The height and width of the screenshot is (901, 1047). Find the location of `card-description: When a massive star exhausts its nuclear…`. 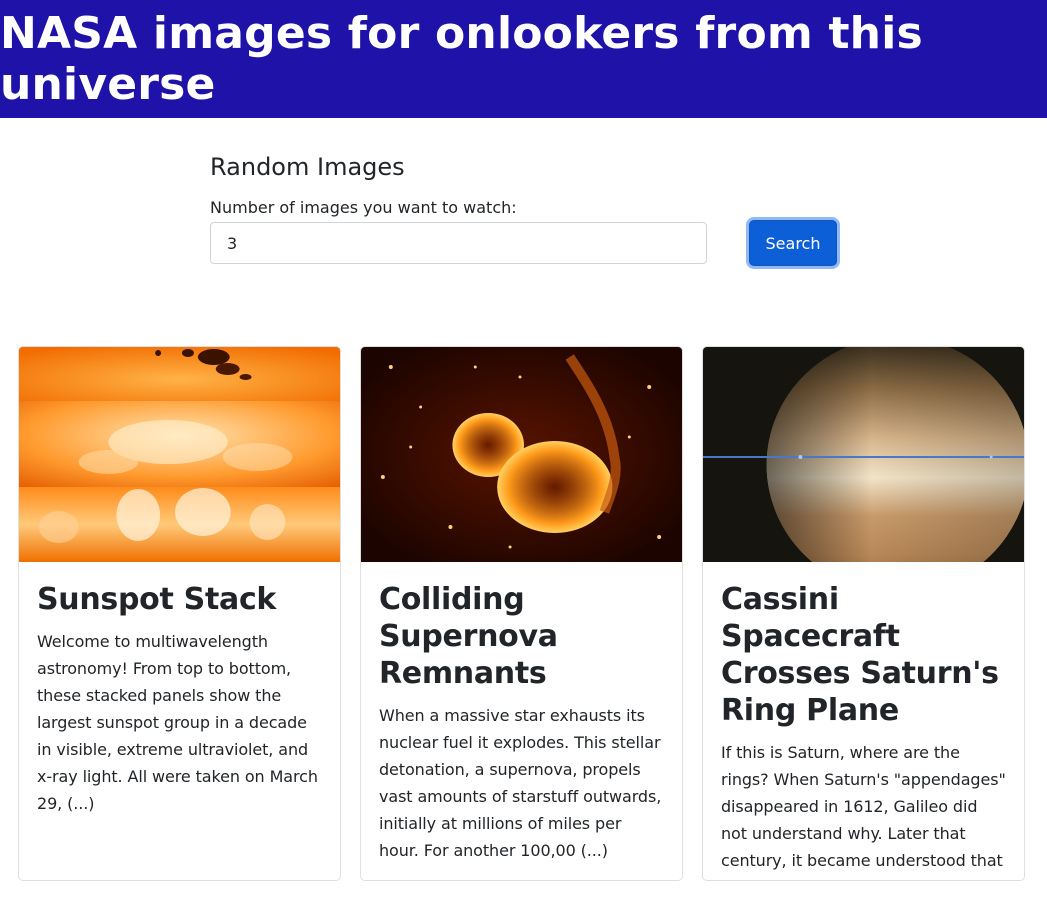

card-description: When a massive star exhausts its nuclear… is located at coordinates (520, 783).